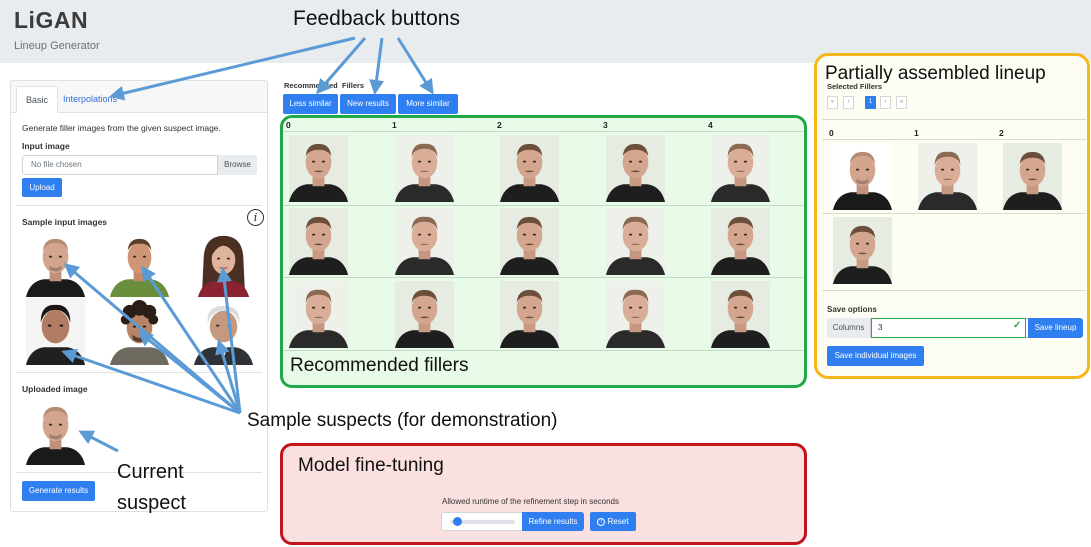 Image resolution: width=1091 pixels, height=547 pixels. I want to click on app-title: LiGAN, so click(51, 20).